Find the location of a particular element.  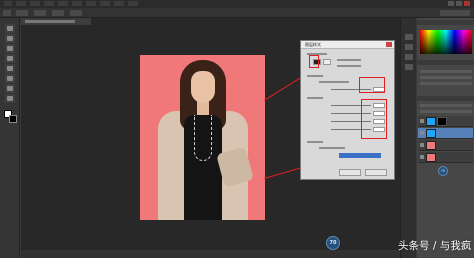

cancel-button is located at coordinates (376, 172).